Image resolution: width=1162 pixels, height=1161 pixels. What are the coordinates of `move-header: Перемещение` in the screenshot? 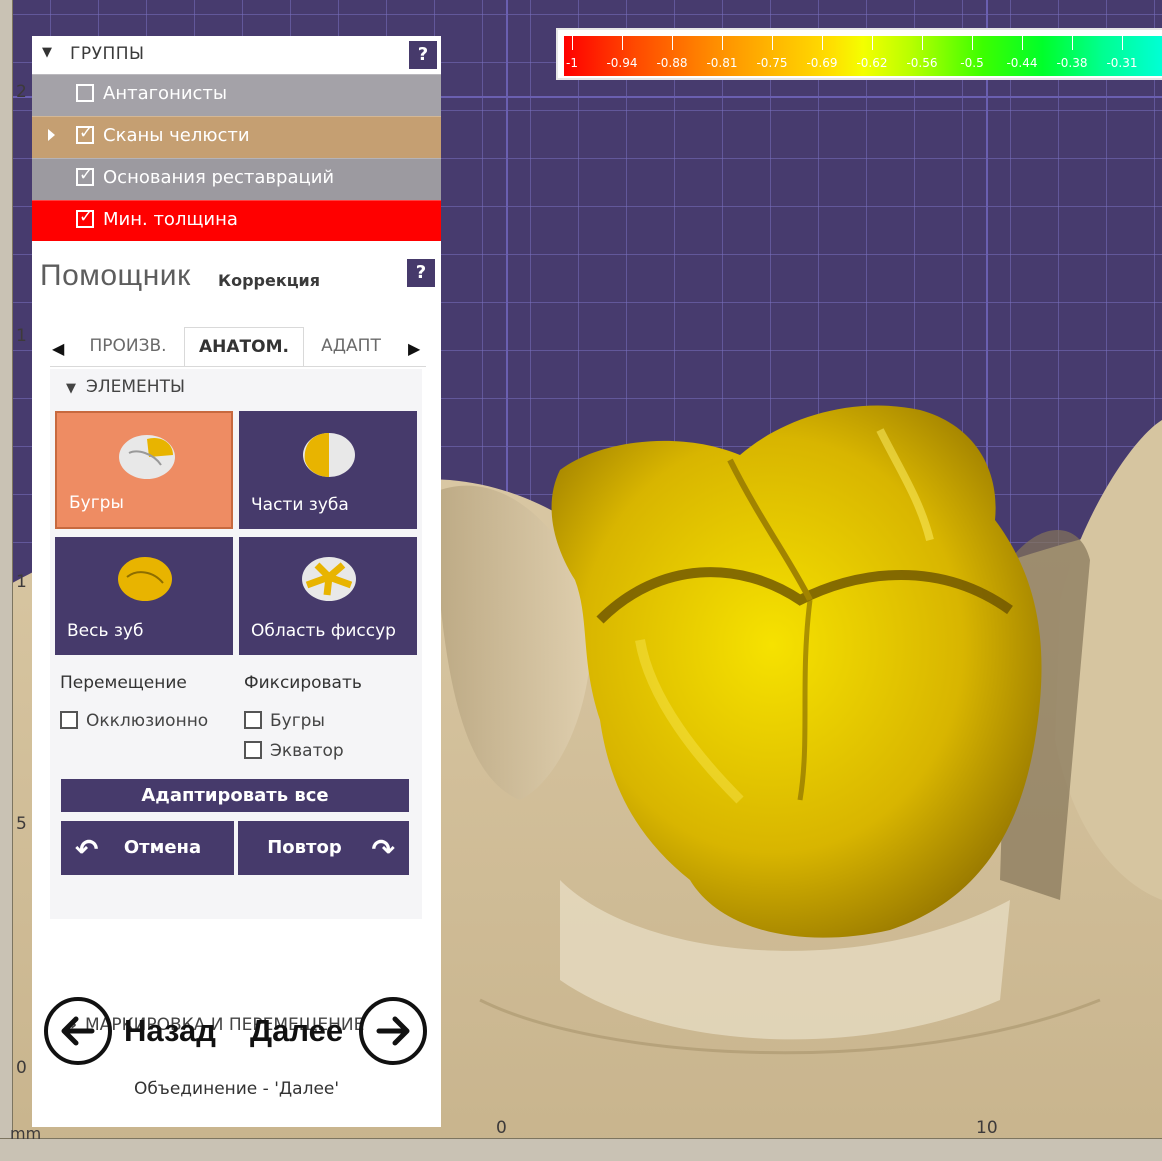 It's located at (123, 683).